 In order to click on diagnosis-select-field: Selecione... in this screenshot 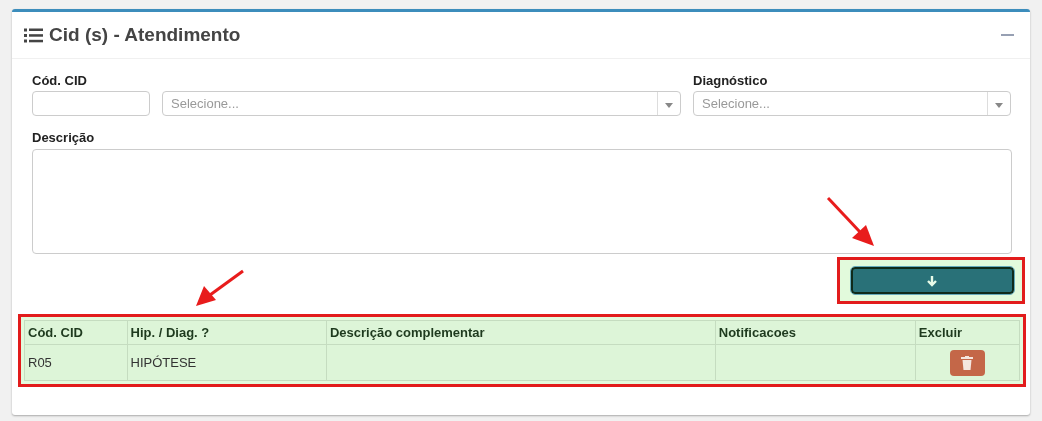, I will do `click(852, 103)`.